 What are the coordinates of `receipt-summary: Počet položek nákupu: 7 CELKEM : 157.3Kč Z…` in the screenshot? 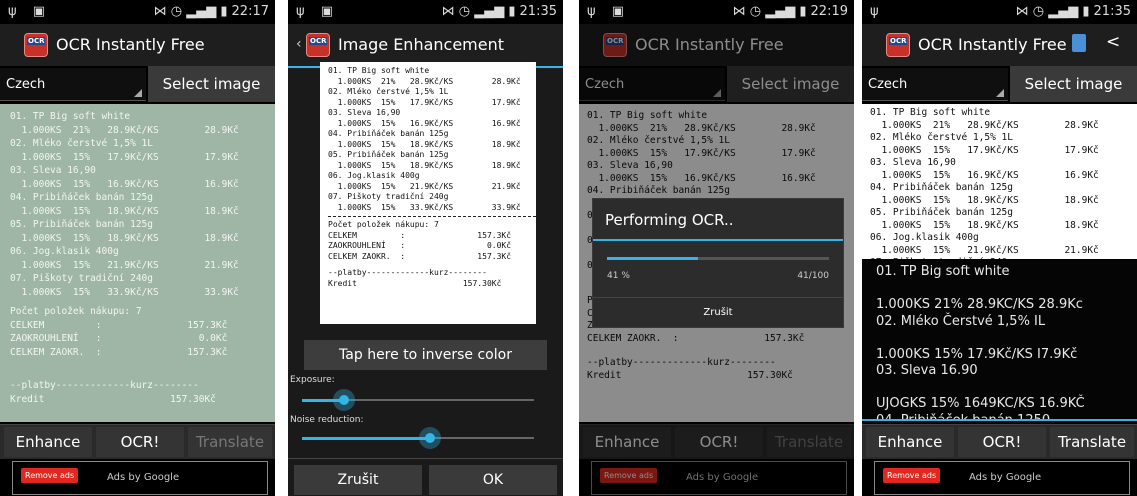 It's located at (142, 332).